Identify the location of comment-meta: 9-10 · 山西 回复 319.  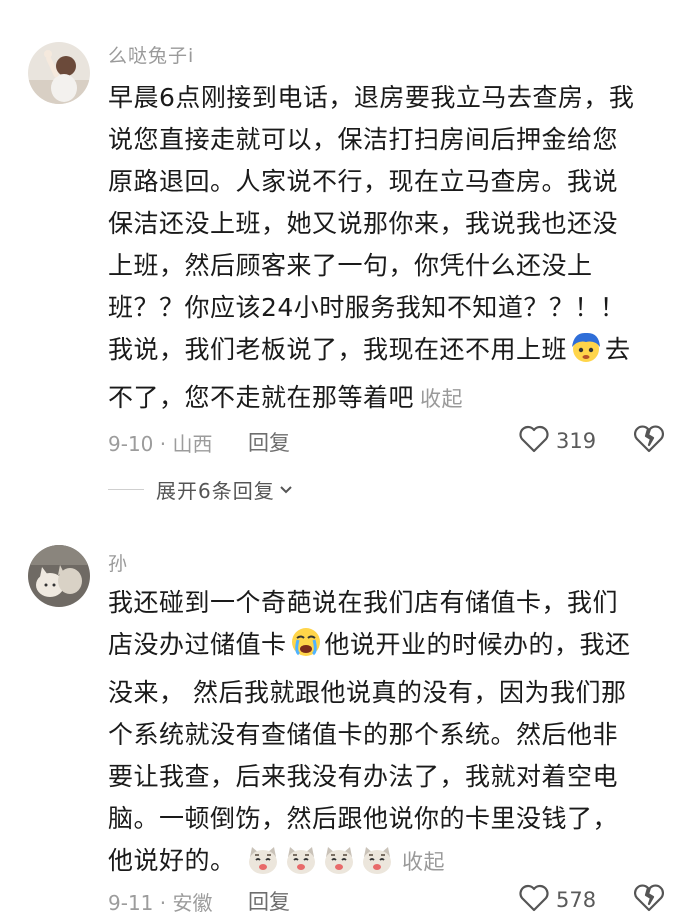
(388, 441).